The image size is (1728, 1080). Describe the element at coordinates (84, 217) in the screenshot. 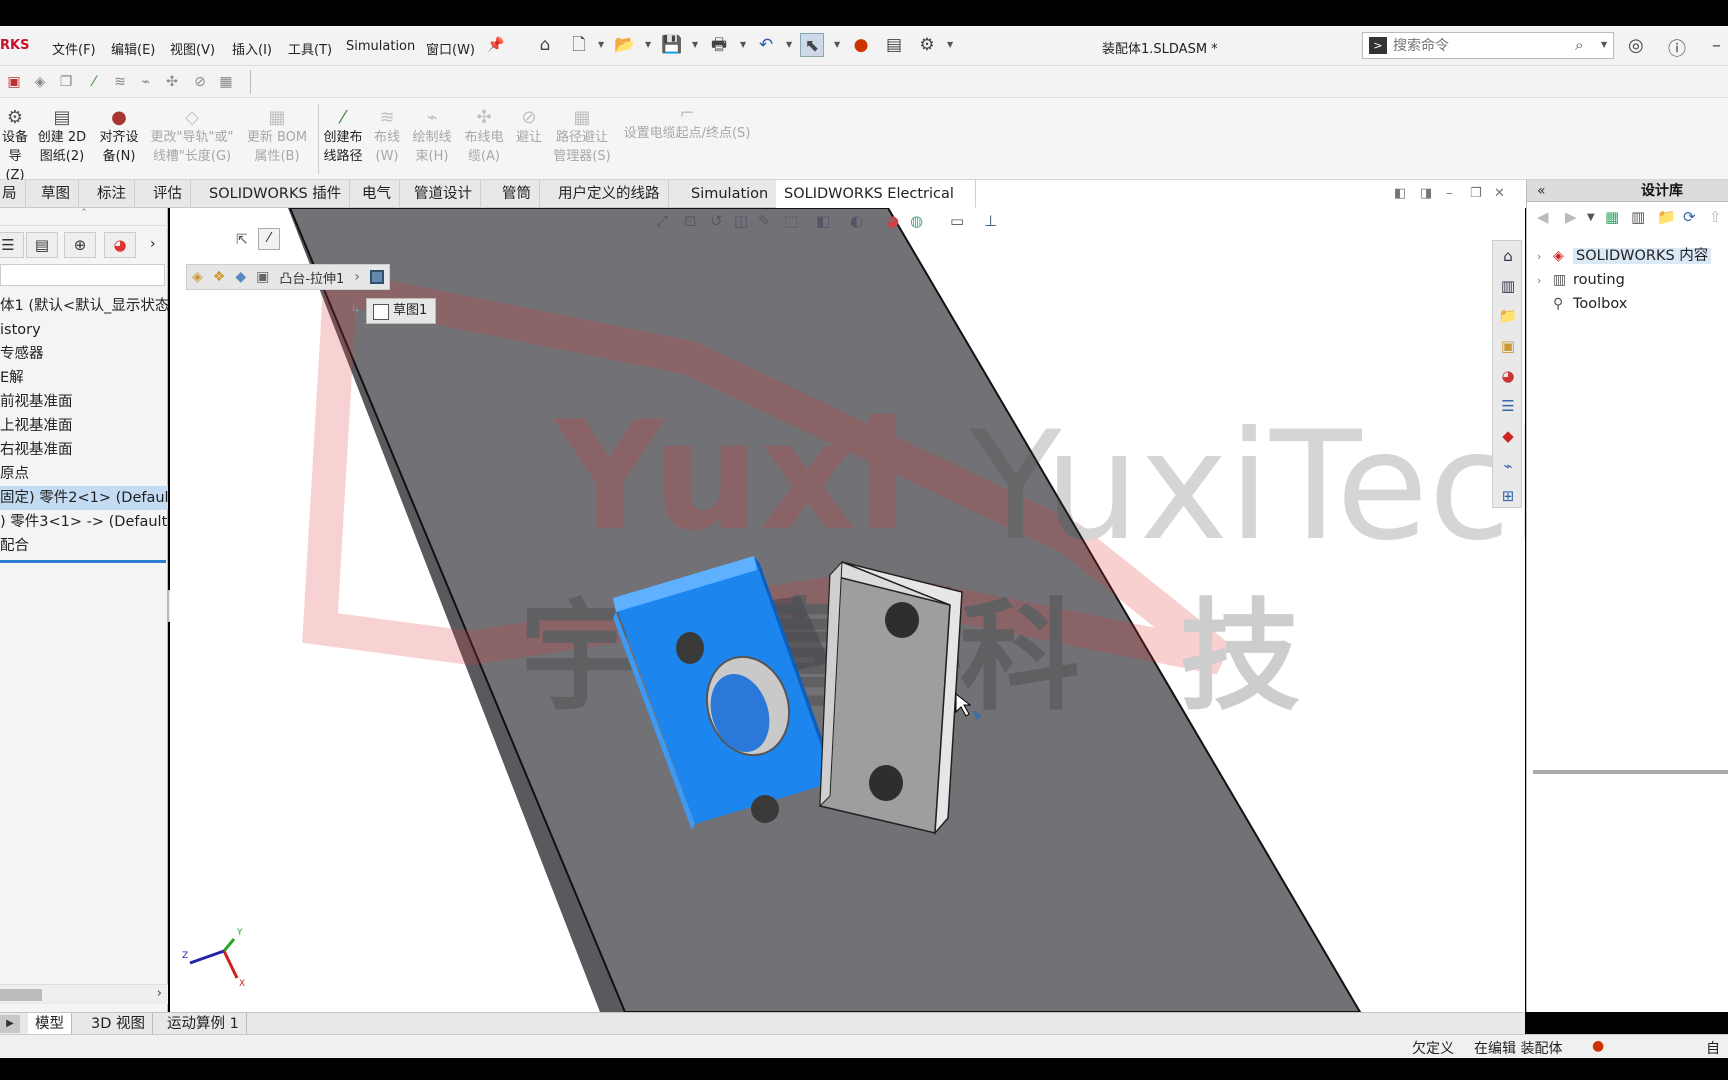

I see `panel-collapse-handle: ⌃` at that location.